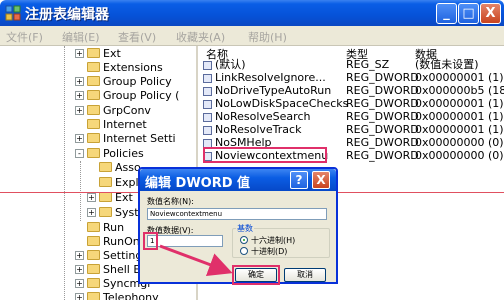 This screenshot has height=300, width=504. I want to click on dialog-titlebar: 编辑 DWORD 值 ? X, so click(238, 180).